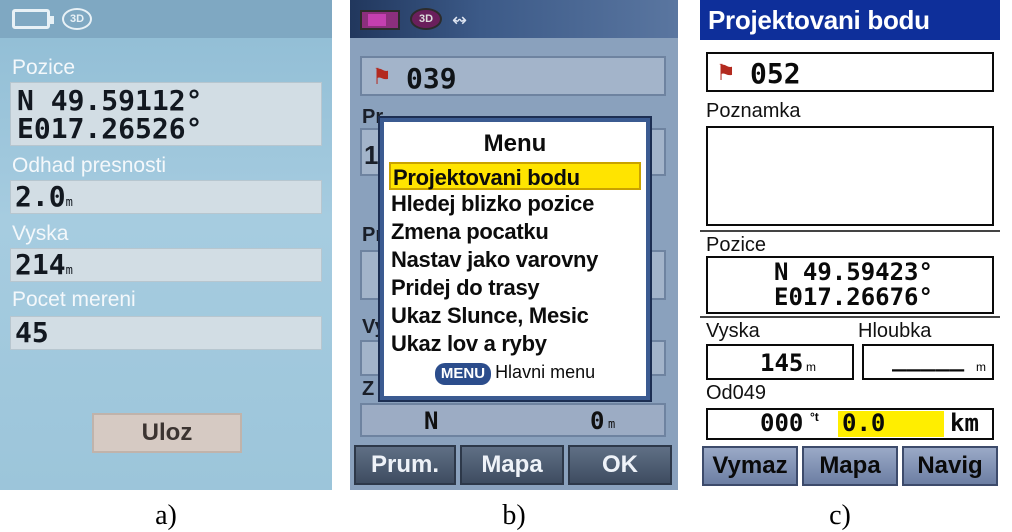 The height and width of the screenshot is (532, 1012). I want to click on poznamka-label: Poznamka, so click(753, 111).